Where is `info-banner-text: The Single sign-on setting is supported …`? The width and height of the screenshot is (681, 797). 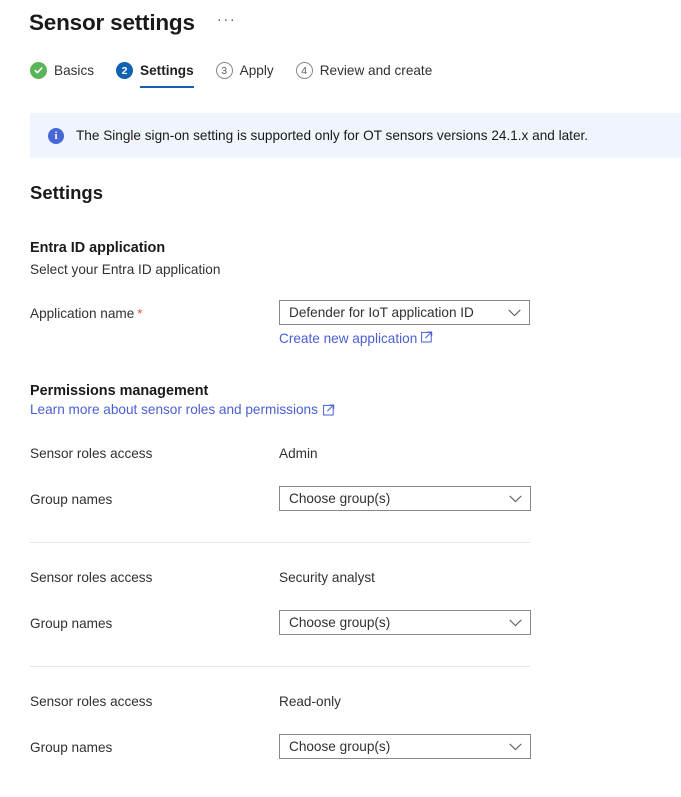
info-banner-text: The Single sign-on setting is supported … is located at coordinates (332, 135).